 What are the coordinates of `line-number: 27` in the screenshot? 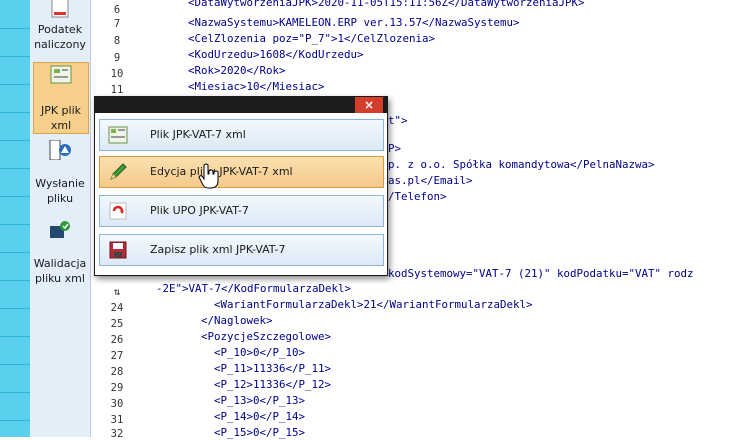 It's located at (117, 356).